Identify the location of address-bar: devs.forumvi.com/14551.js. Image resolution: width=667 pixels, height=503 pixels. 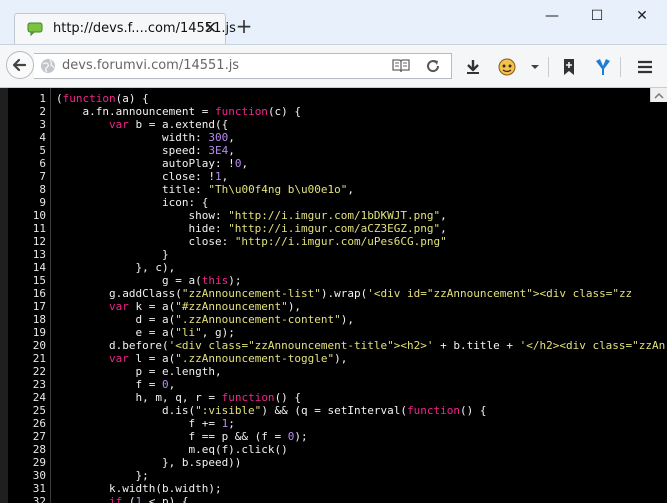
(243, 66).